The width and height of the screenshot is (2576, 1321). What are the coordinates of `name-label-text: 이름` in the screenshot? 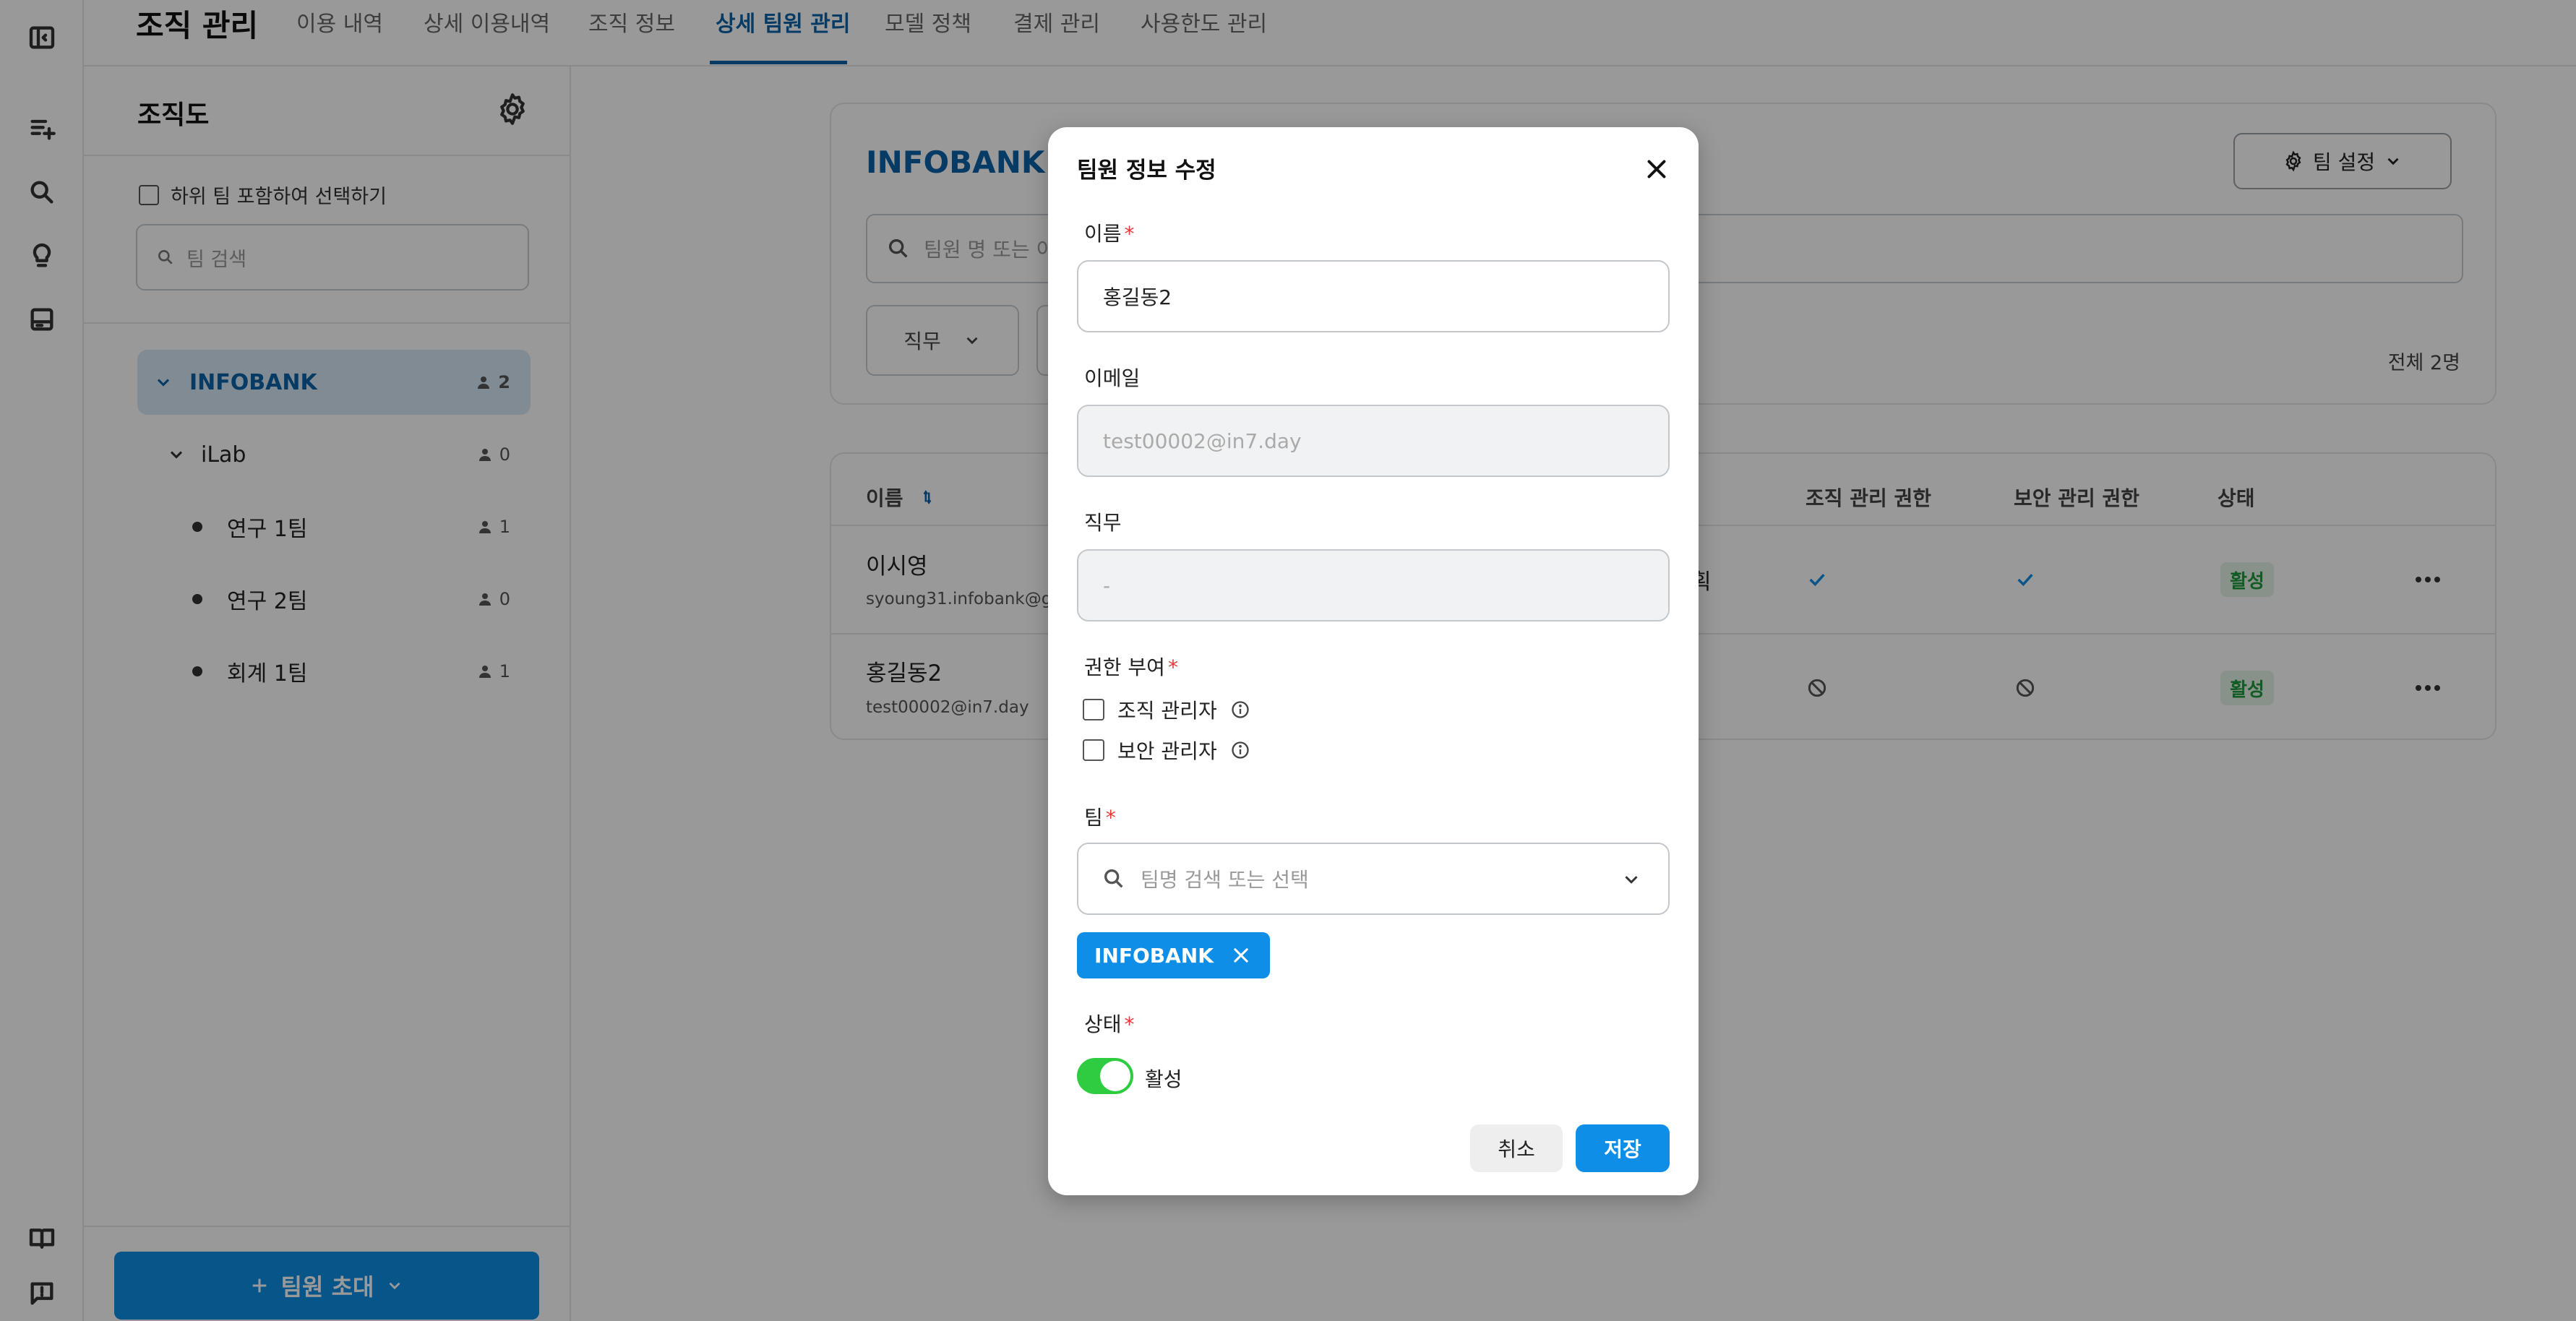 It's located at (1103, 234).